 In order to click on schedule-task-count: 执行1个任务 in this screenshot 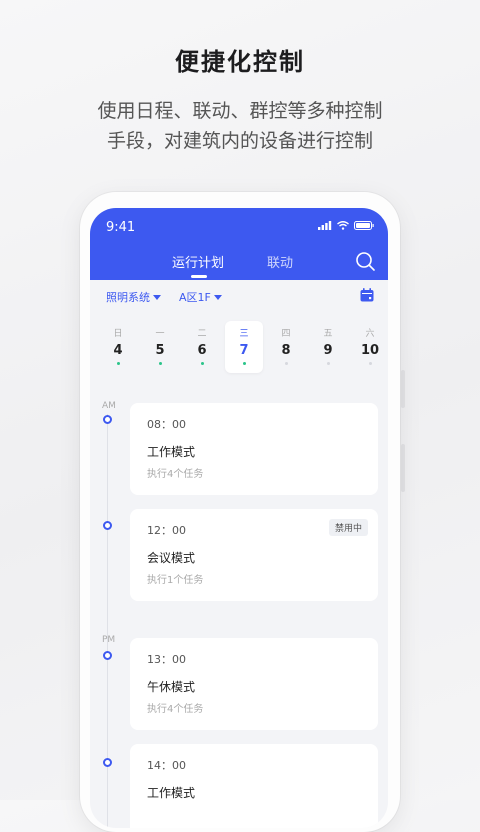, I will do `click(175, 580)`.